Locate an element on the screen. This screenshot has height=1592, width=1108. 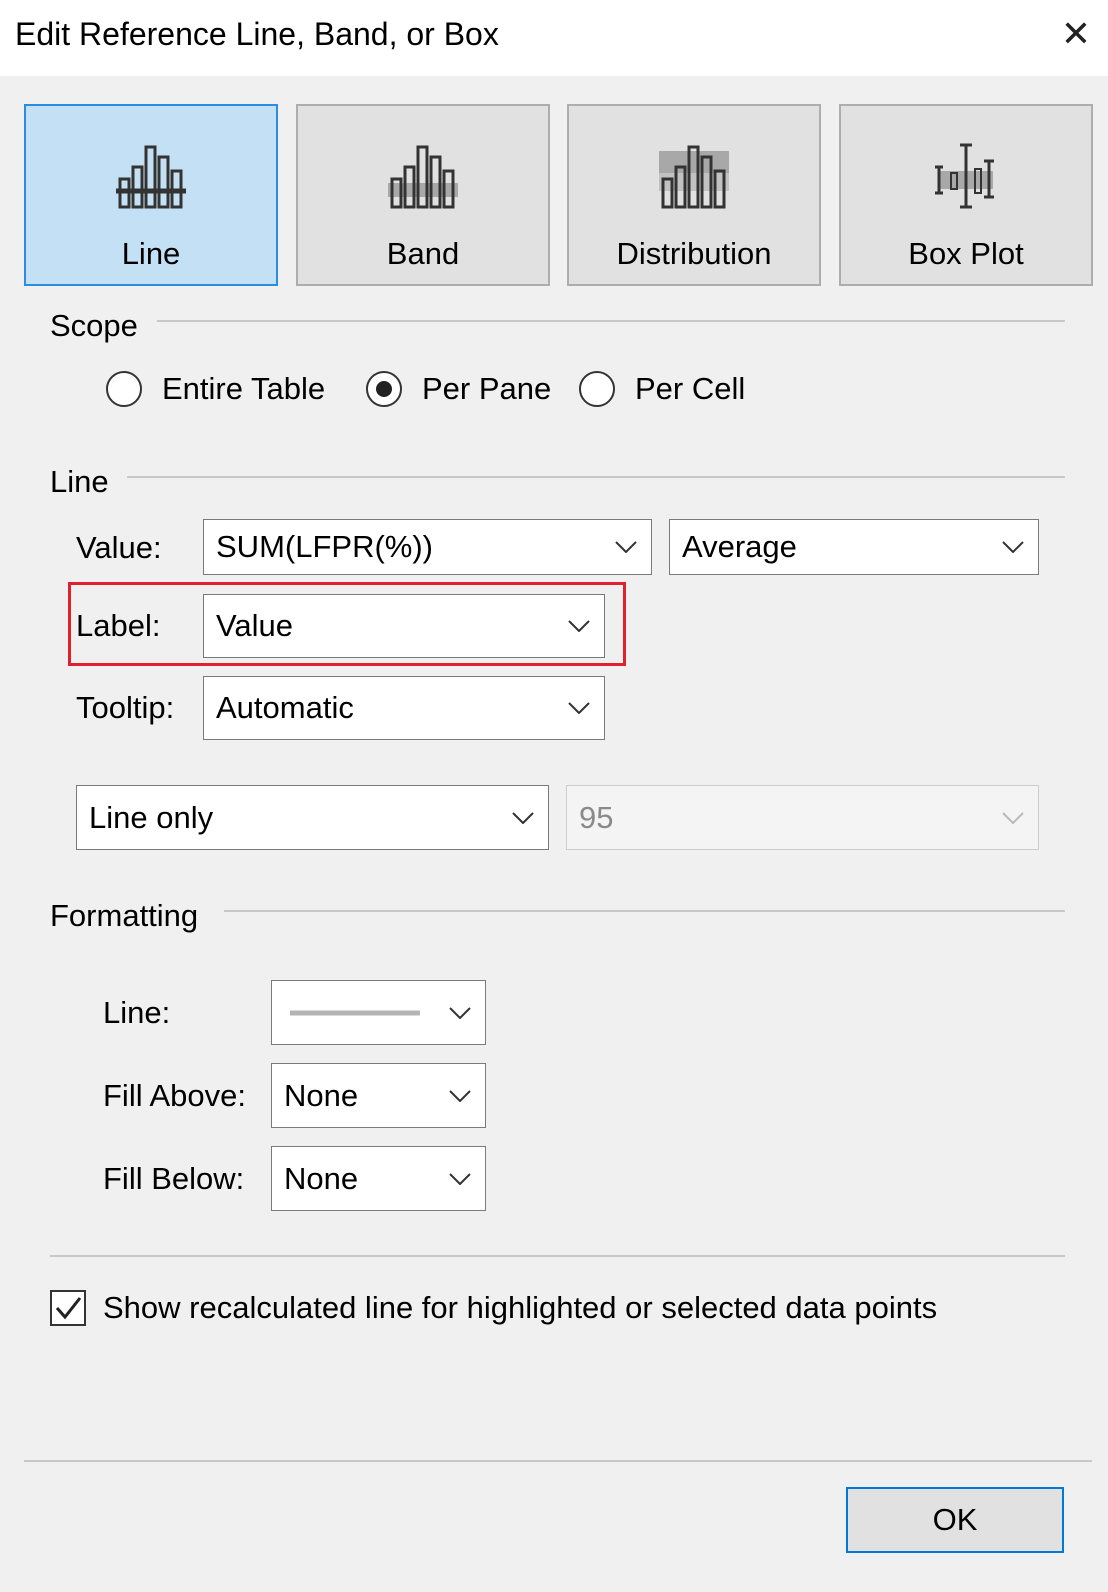
aggregation-text: Average is located at coordinates (739, 546).